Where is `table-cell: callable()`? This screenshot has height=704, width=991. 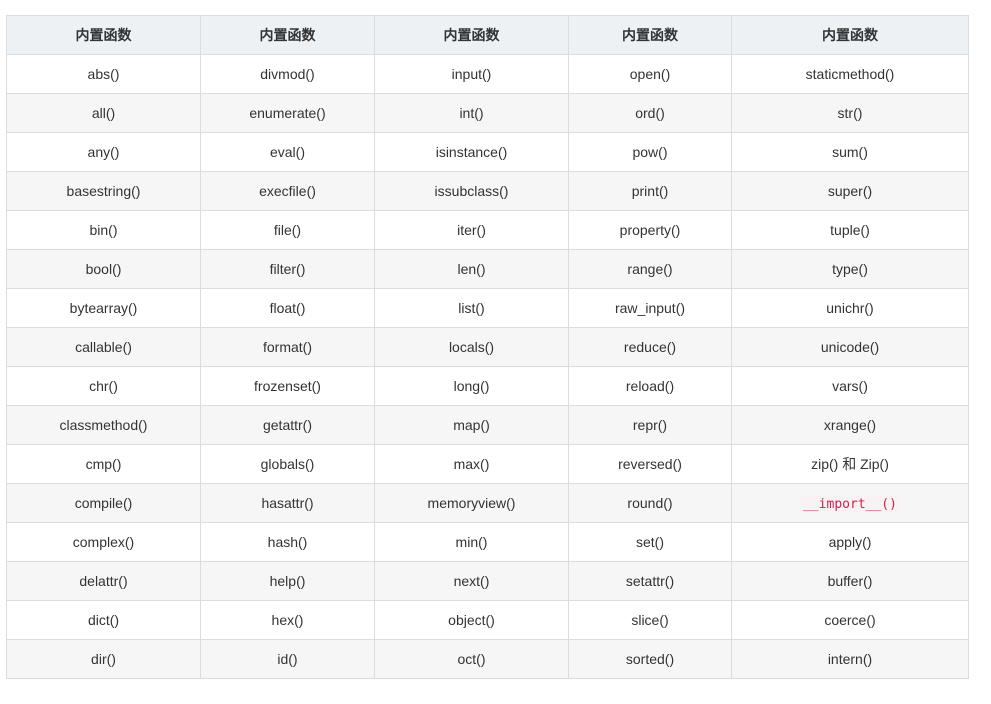 table-cell: callable() is located at coordinates (103, 347).